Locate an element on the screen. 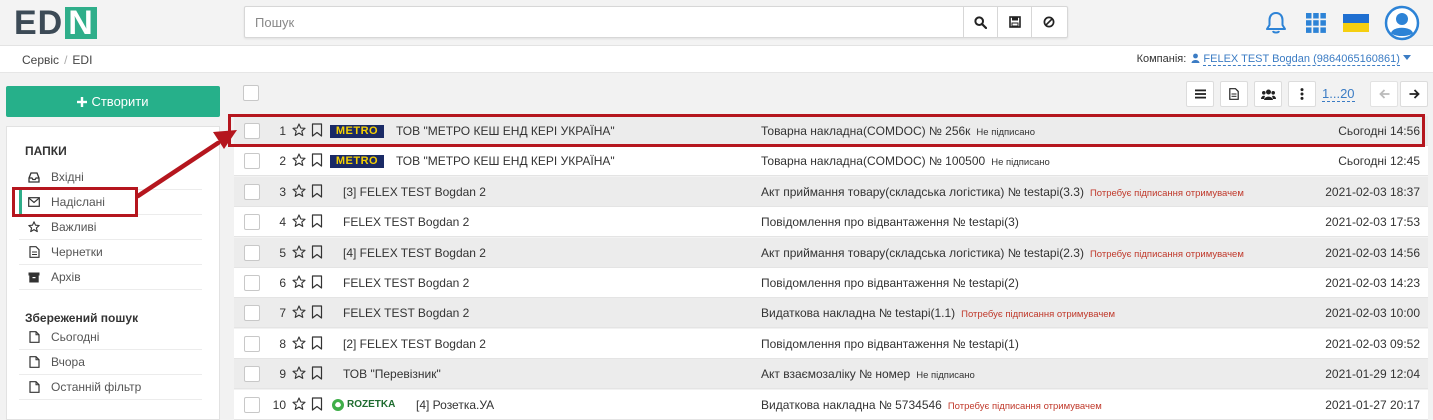  save-search-button is located at coordinates (1014, 22).